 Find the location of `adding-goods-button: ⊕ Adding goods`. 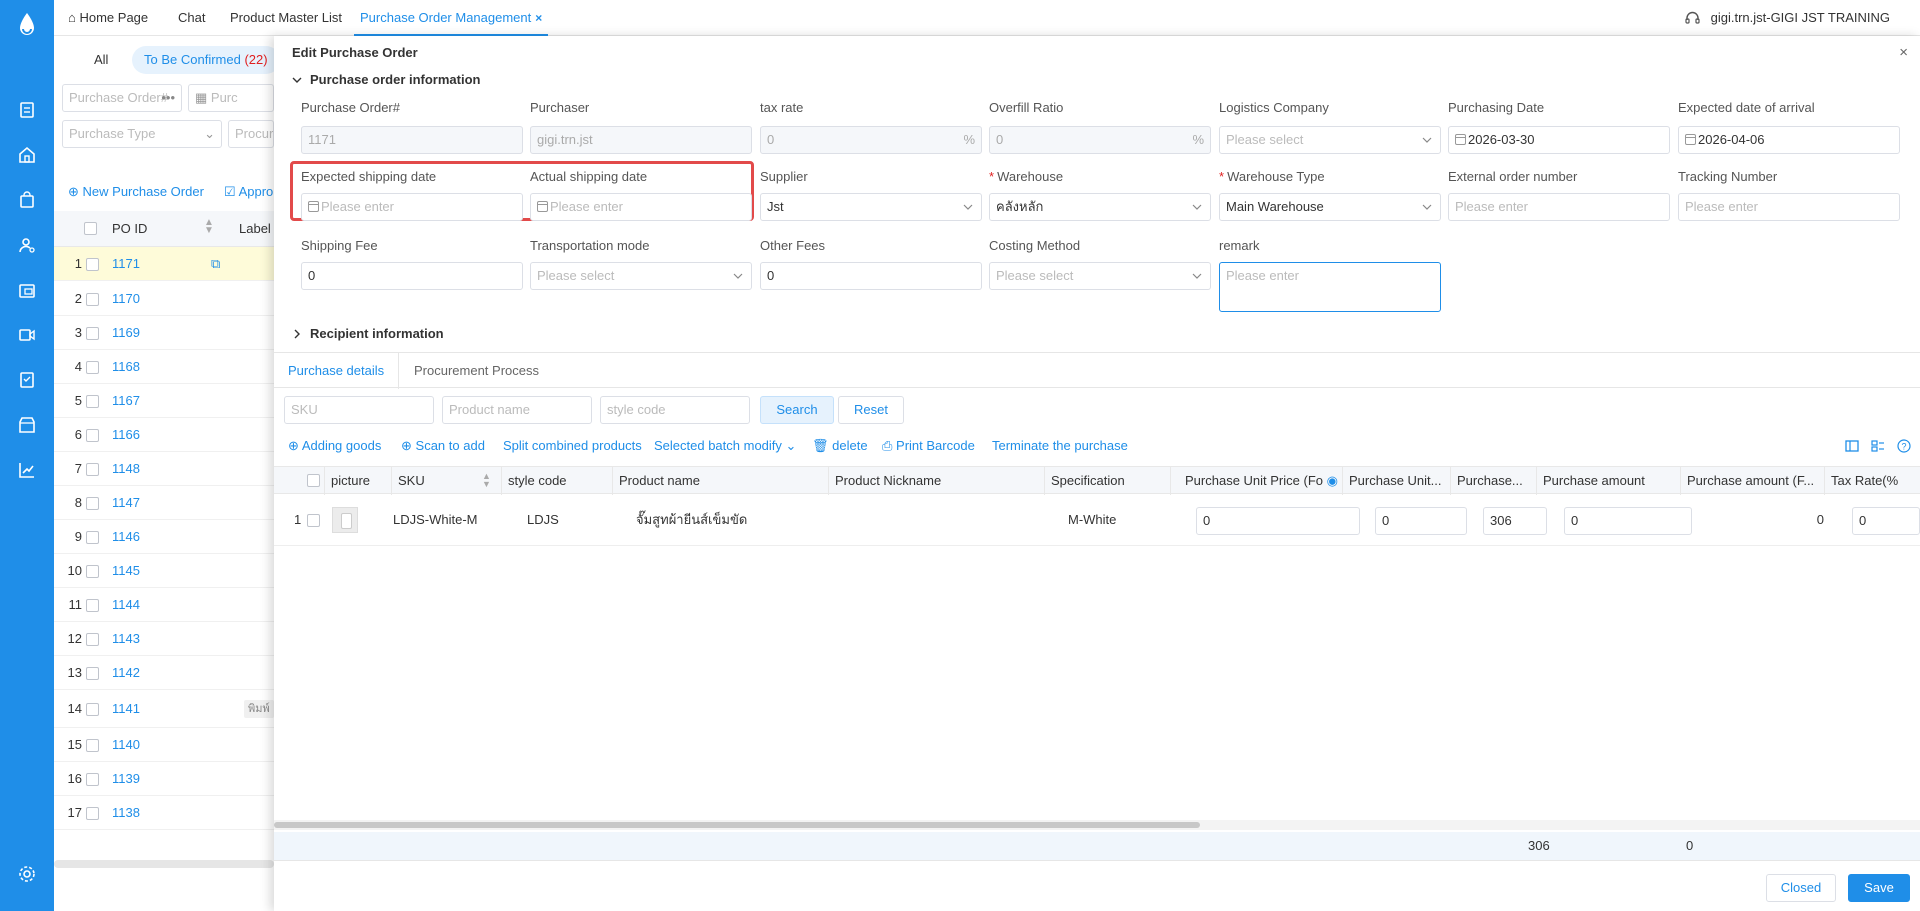

adding-goods-button: ⊕ Adding goods is located at coordinates (334, 446).